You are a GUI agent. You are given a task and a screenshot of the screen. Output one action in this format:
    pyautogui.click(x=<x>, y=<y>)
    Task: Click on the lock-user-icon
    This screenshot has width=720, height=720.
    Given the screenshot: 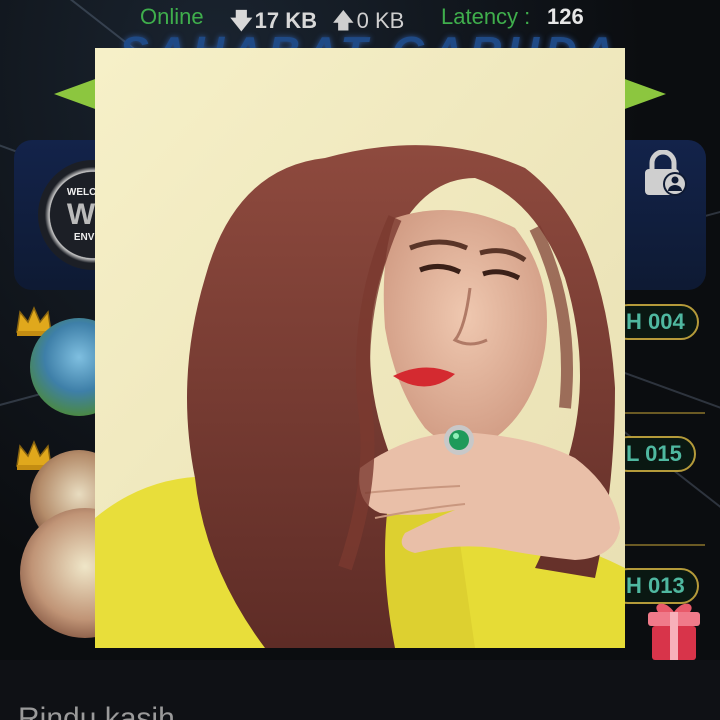 What is the action you would take?
    pyautogui.click(x=665, y=174)
    